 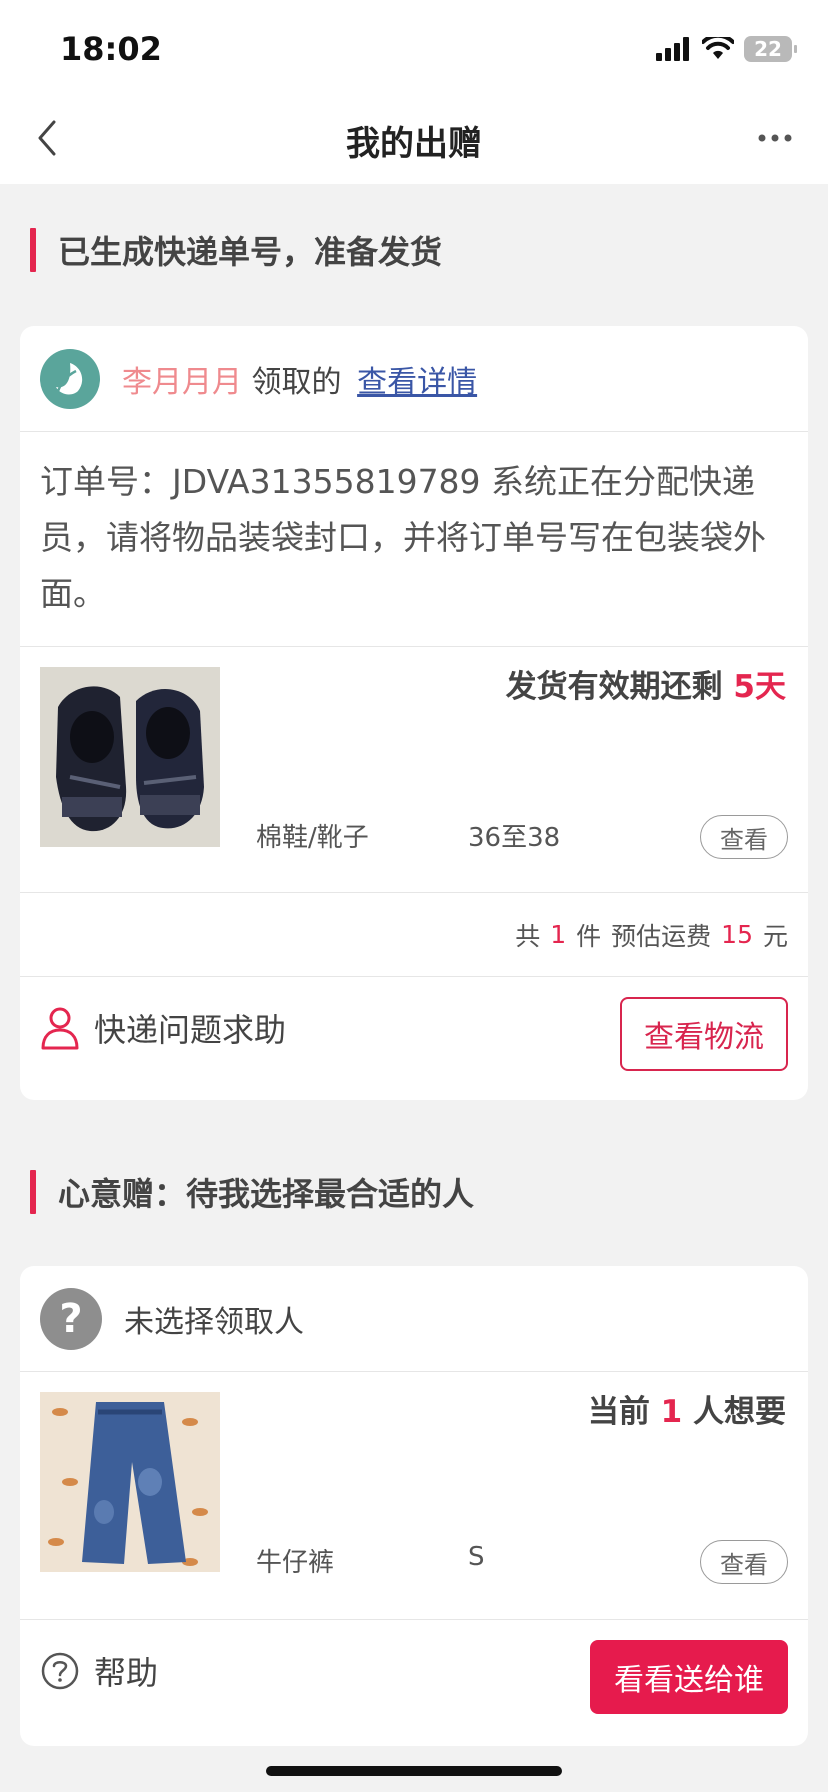 I want to click on shoes-photo-icon, so click(x=130, y=757).